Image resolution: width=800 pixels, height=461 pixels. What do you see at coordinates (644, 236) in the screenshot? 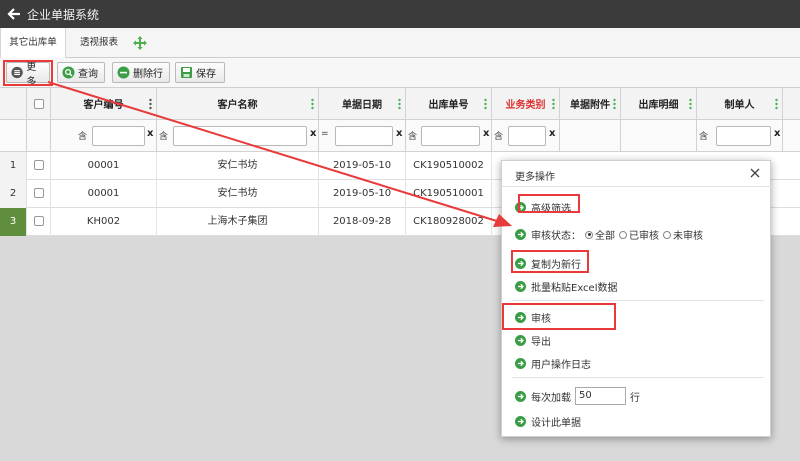
I see `audit-radio-audited-label: 已审核` at bounding box center [644, 236].